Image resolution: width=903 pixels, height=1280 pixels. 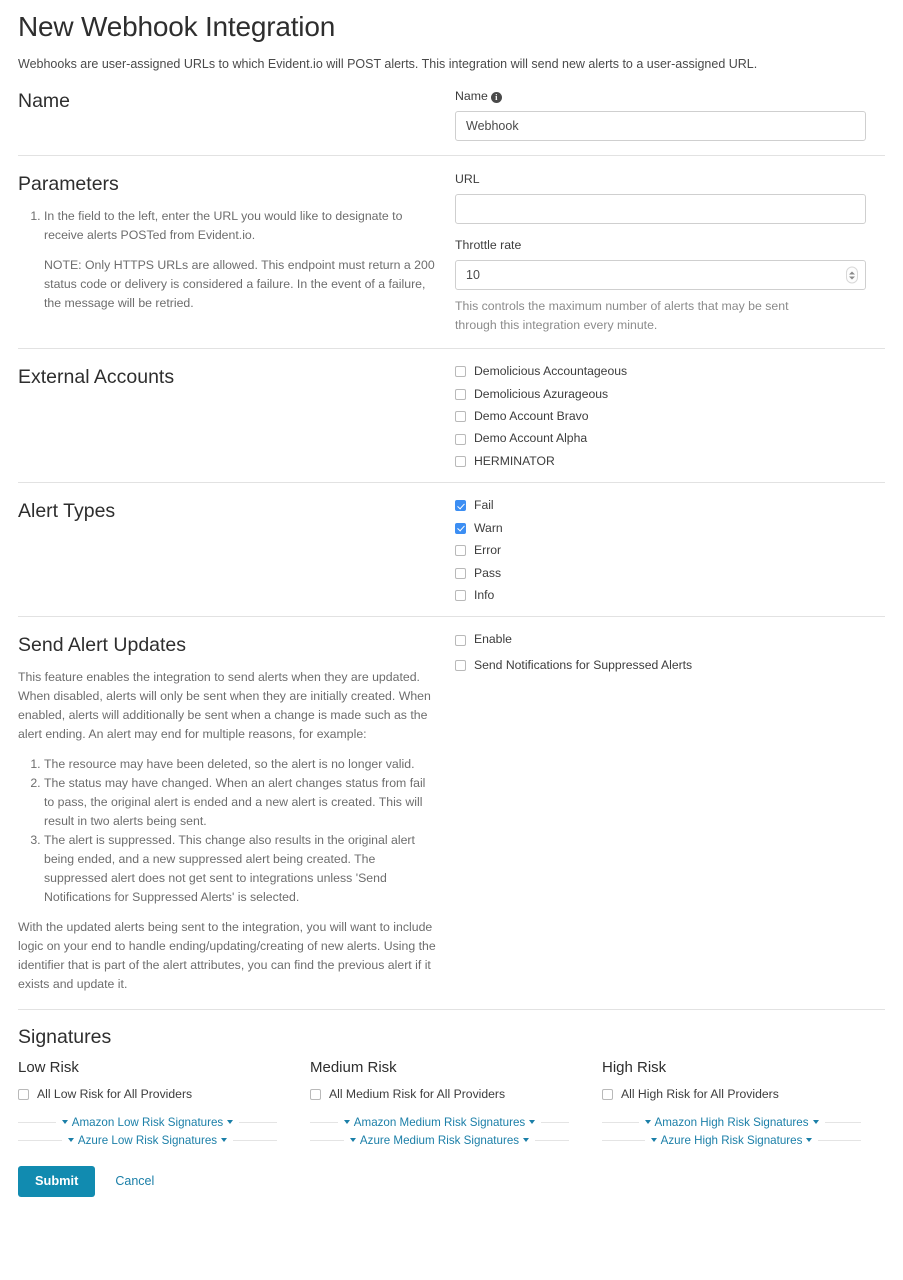 I want to click on section-alert-types-left: Alert Types, so click(x=236, y=516).